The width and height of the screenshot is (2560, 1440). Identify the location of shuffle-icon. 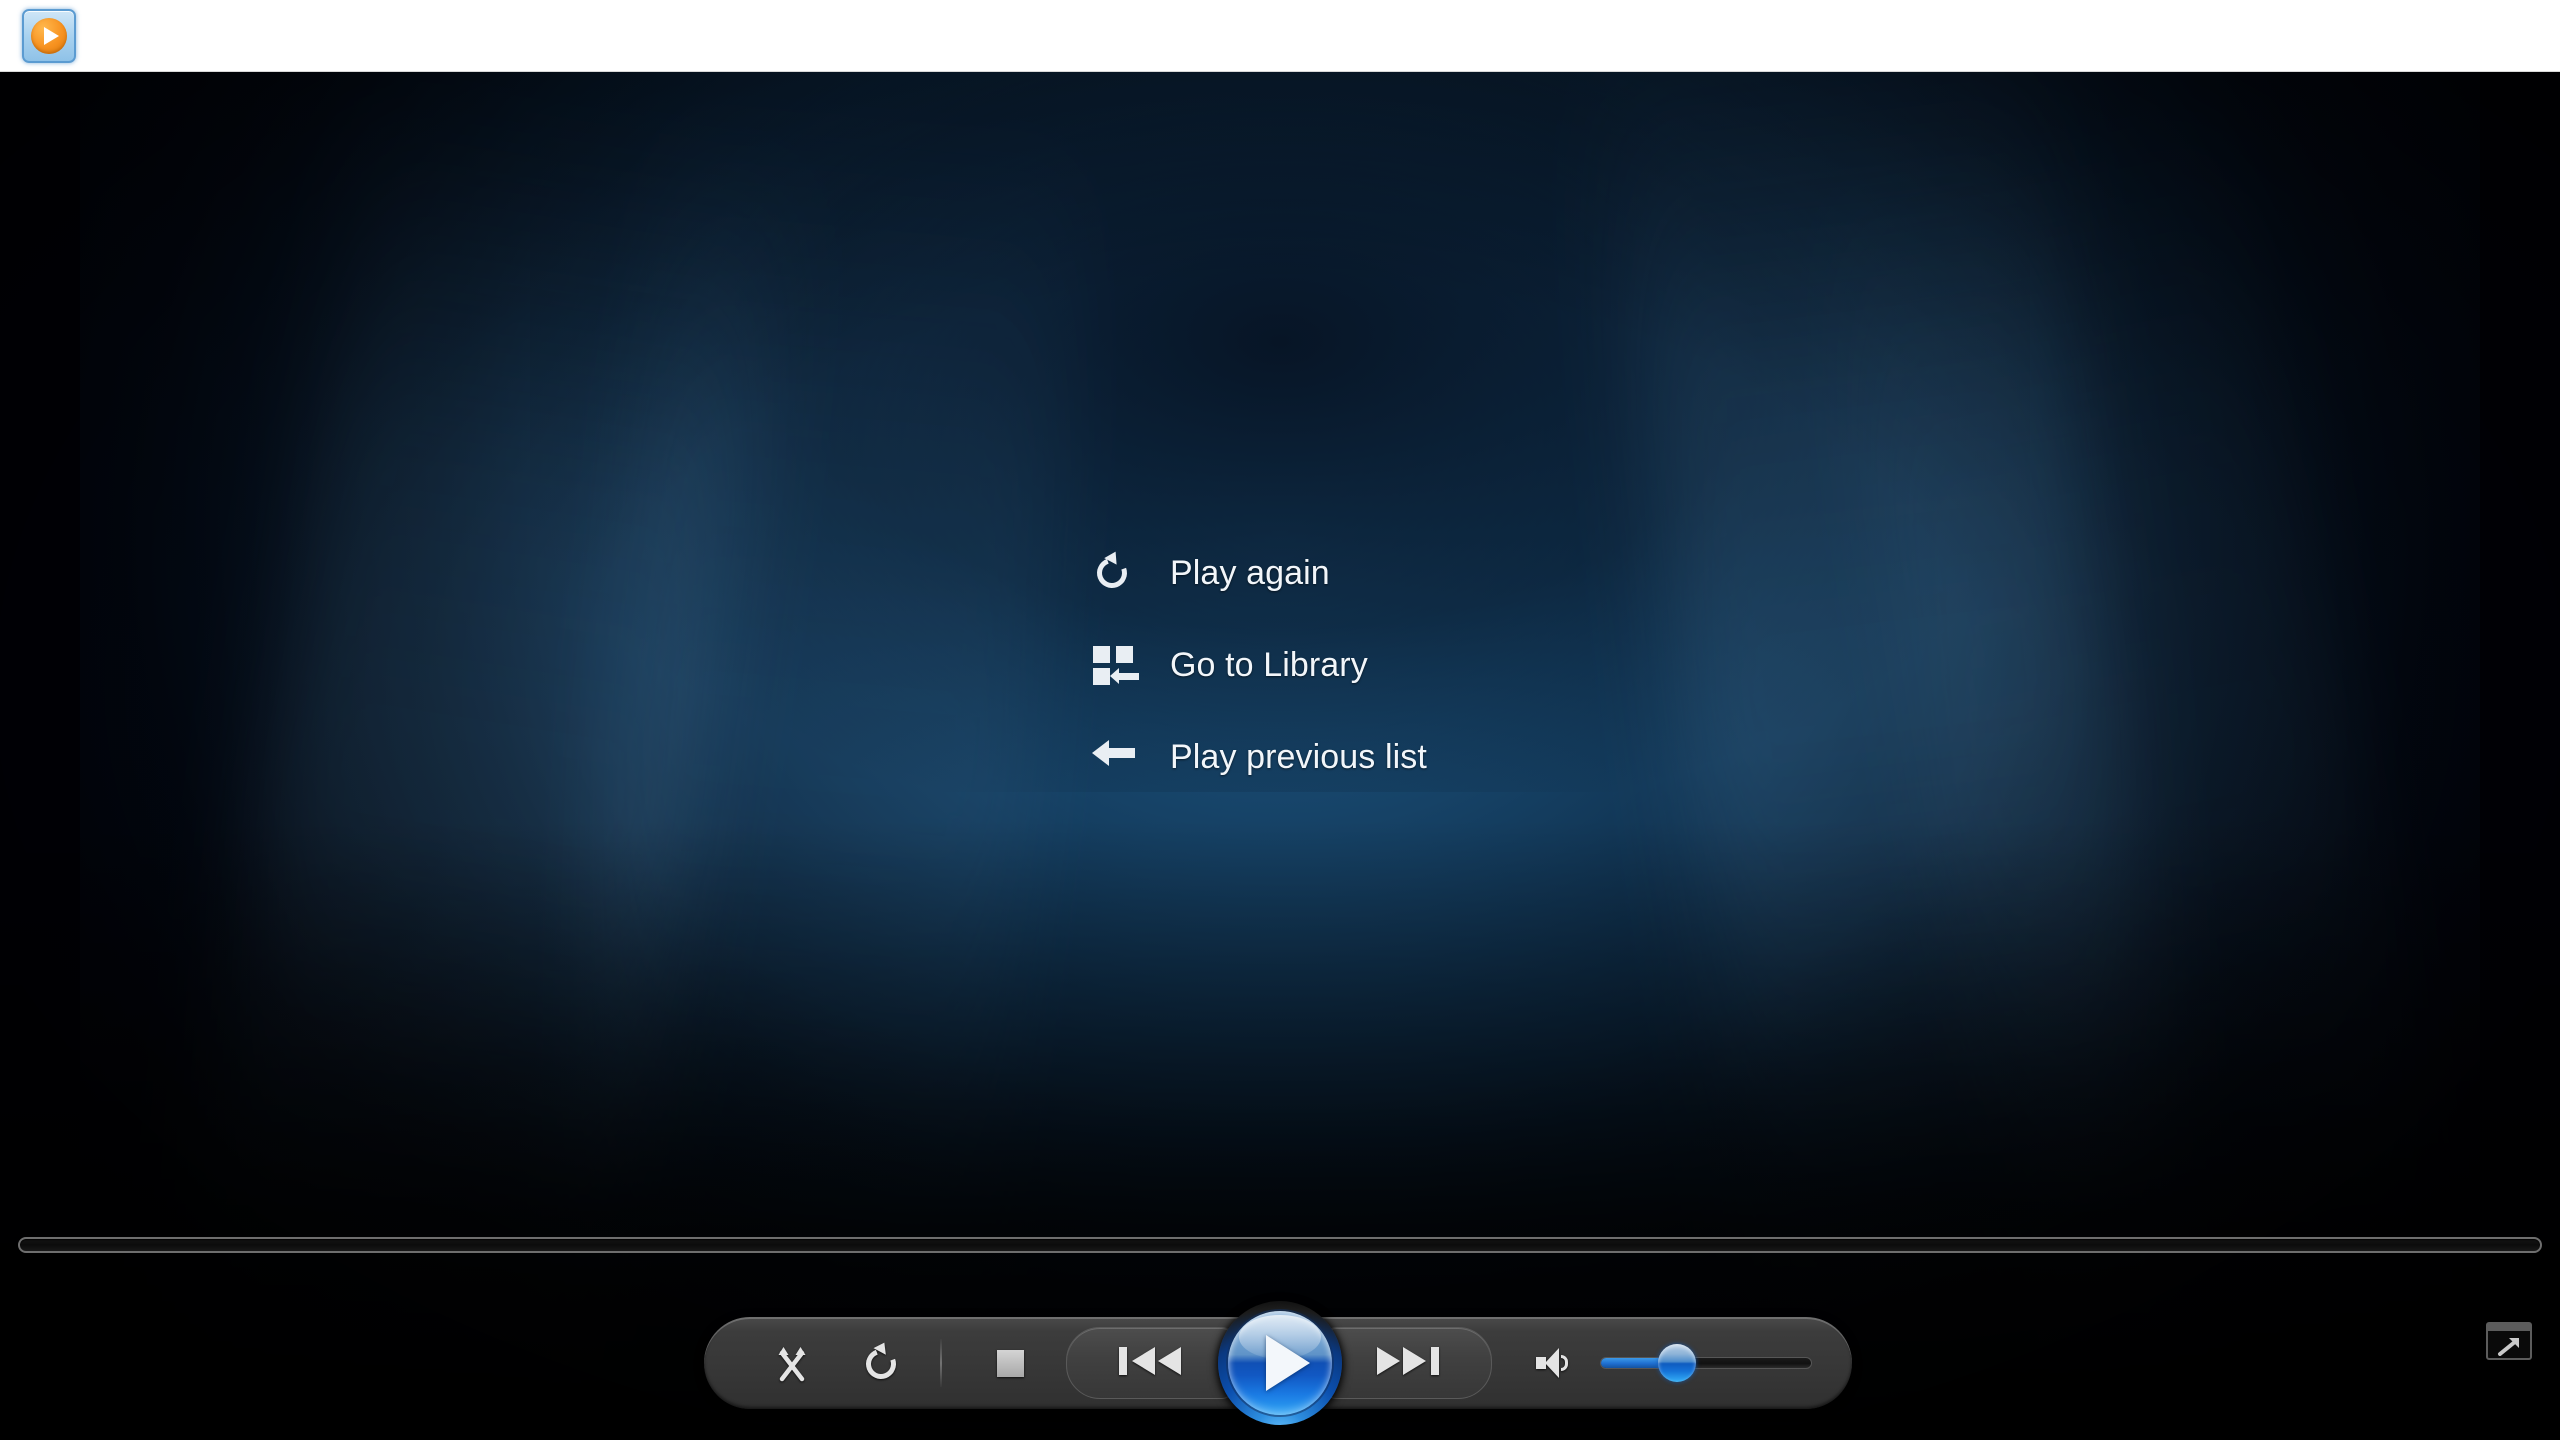
(792, 1363).